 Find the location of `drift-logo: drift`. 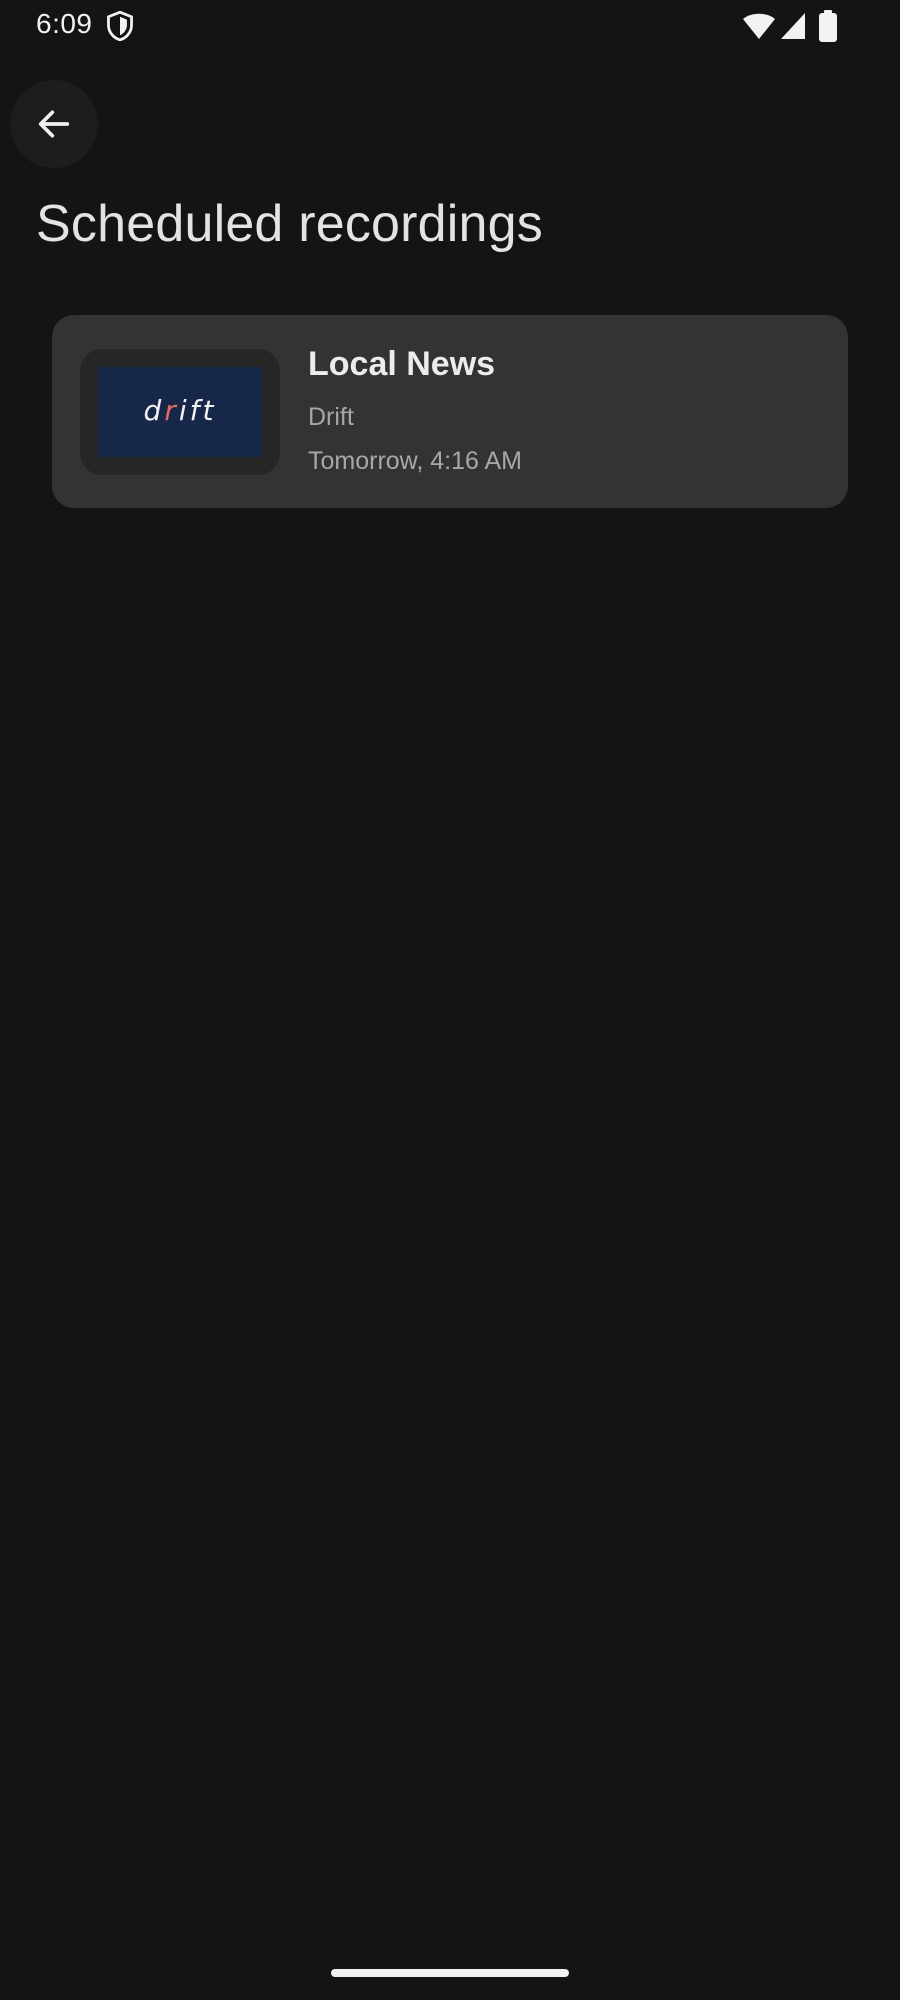

drift-logo: drift is located at coordinates (180, 412).